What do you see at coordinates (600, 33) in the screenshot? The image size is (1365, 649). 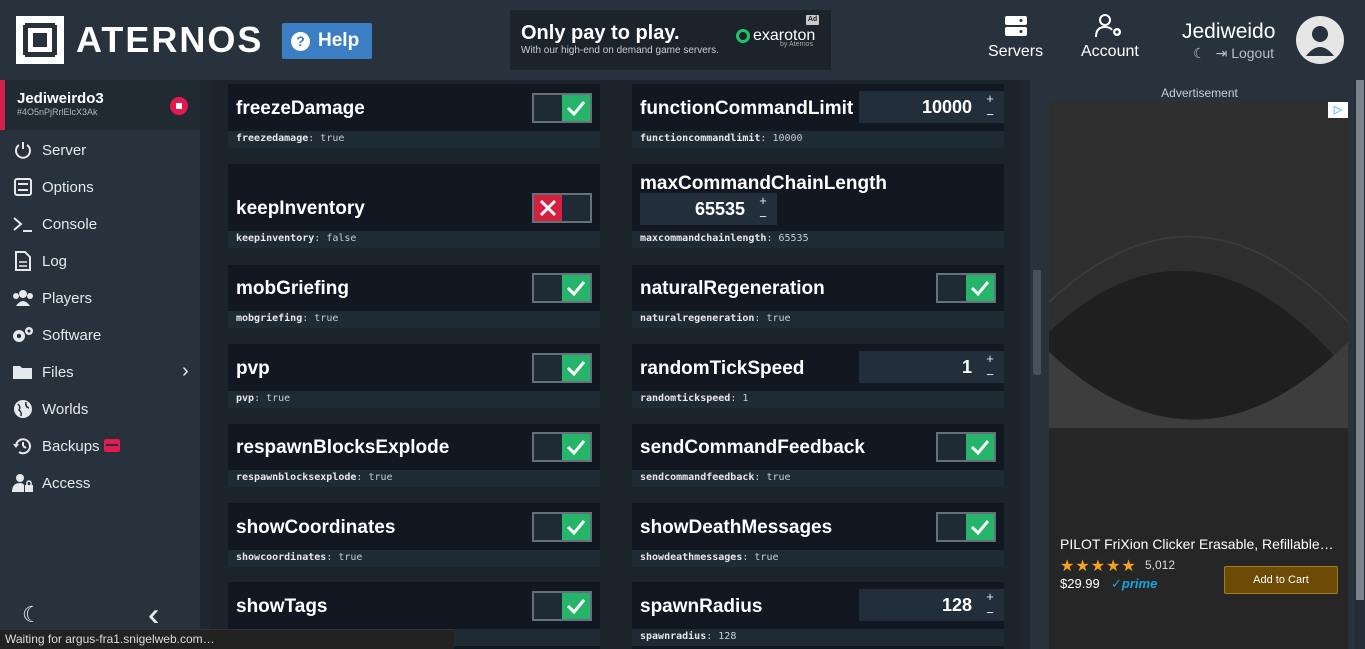 I see `ad-headline: Only pay to play.` at bounding box center [600, 33].